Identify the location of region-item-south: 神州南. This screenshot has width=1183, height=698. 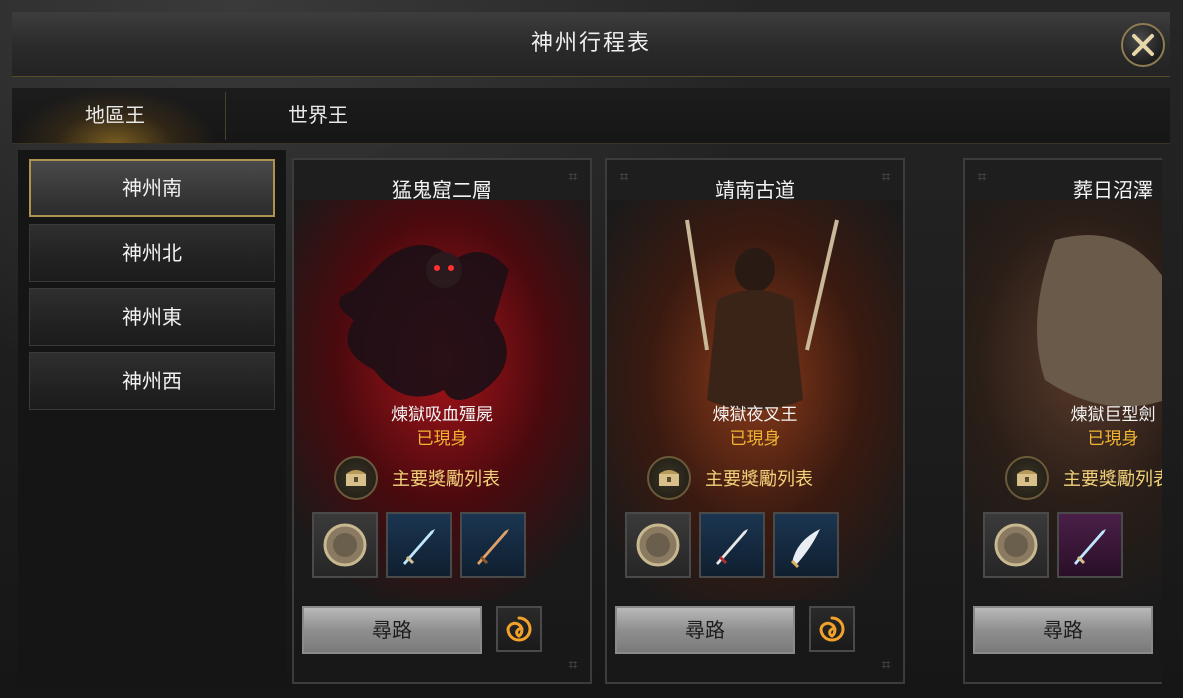
(152, 188).